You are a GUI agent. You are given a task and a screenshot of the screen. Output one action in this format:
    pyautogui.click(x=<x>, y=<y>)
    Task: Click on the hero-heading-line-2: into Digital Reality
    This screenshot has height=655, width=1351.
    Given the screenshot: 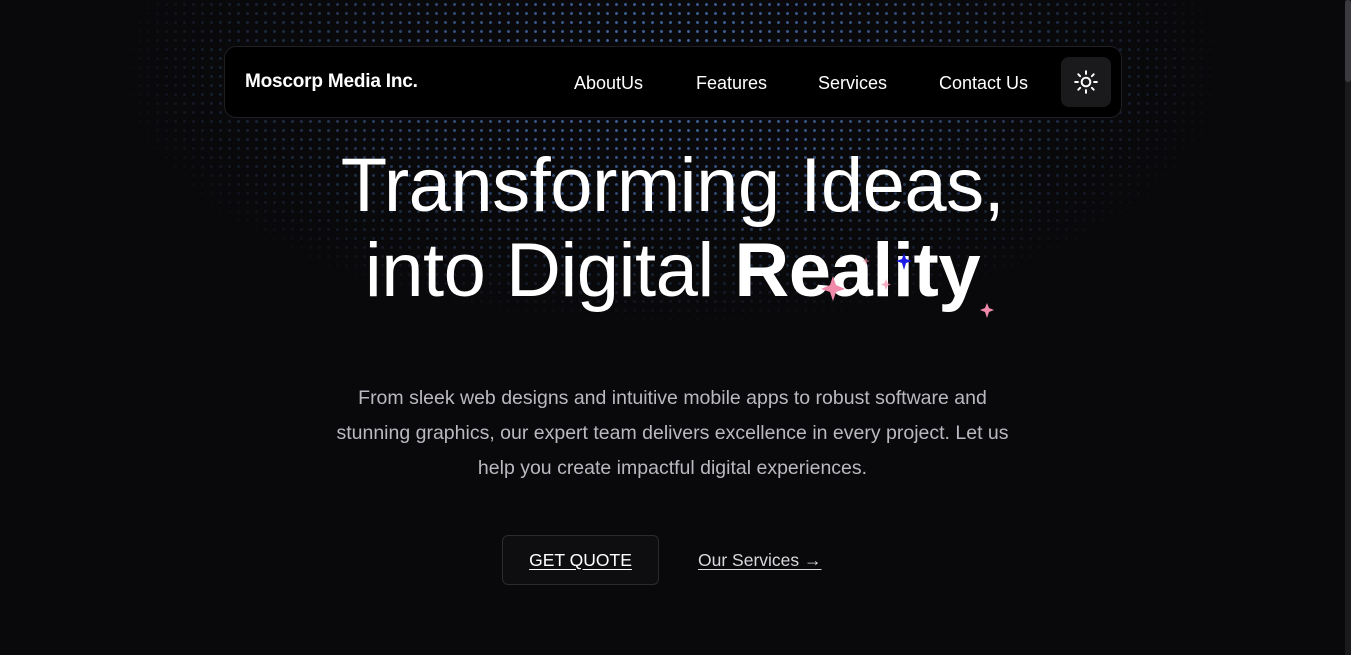 What is the action you would take?
    pyautogui.click(x=672, y=271)
    